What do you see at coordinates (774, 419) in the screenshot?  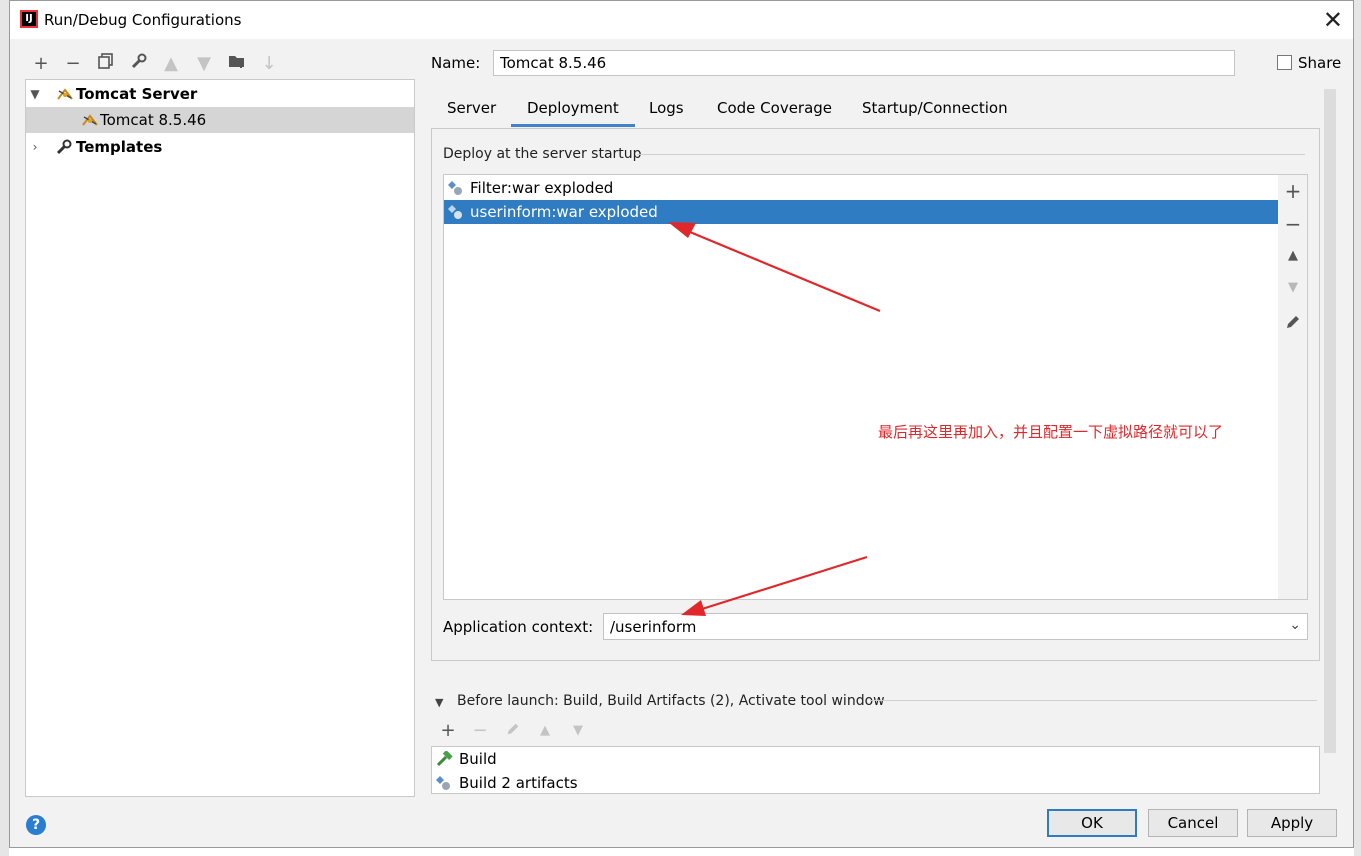 I see `annotation-arrows` at bounding box center [774, 419].